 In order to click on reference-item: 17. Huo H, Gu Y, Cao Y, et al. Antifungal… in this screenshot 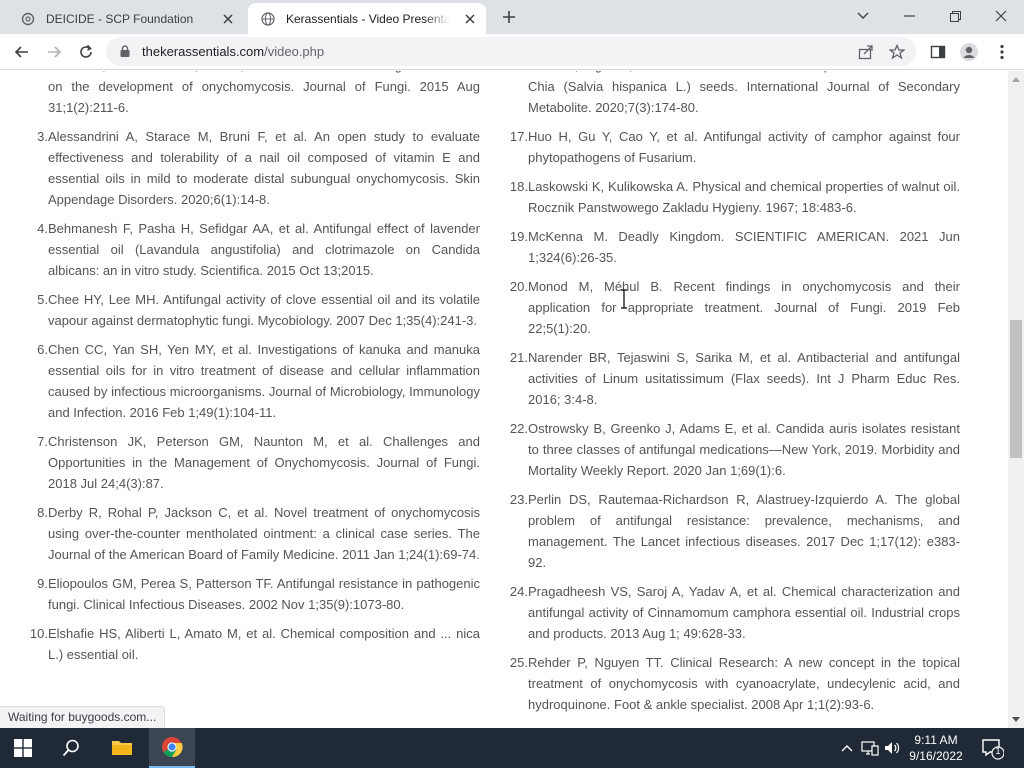, I will do `click(736, 147)`.